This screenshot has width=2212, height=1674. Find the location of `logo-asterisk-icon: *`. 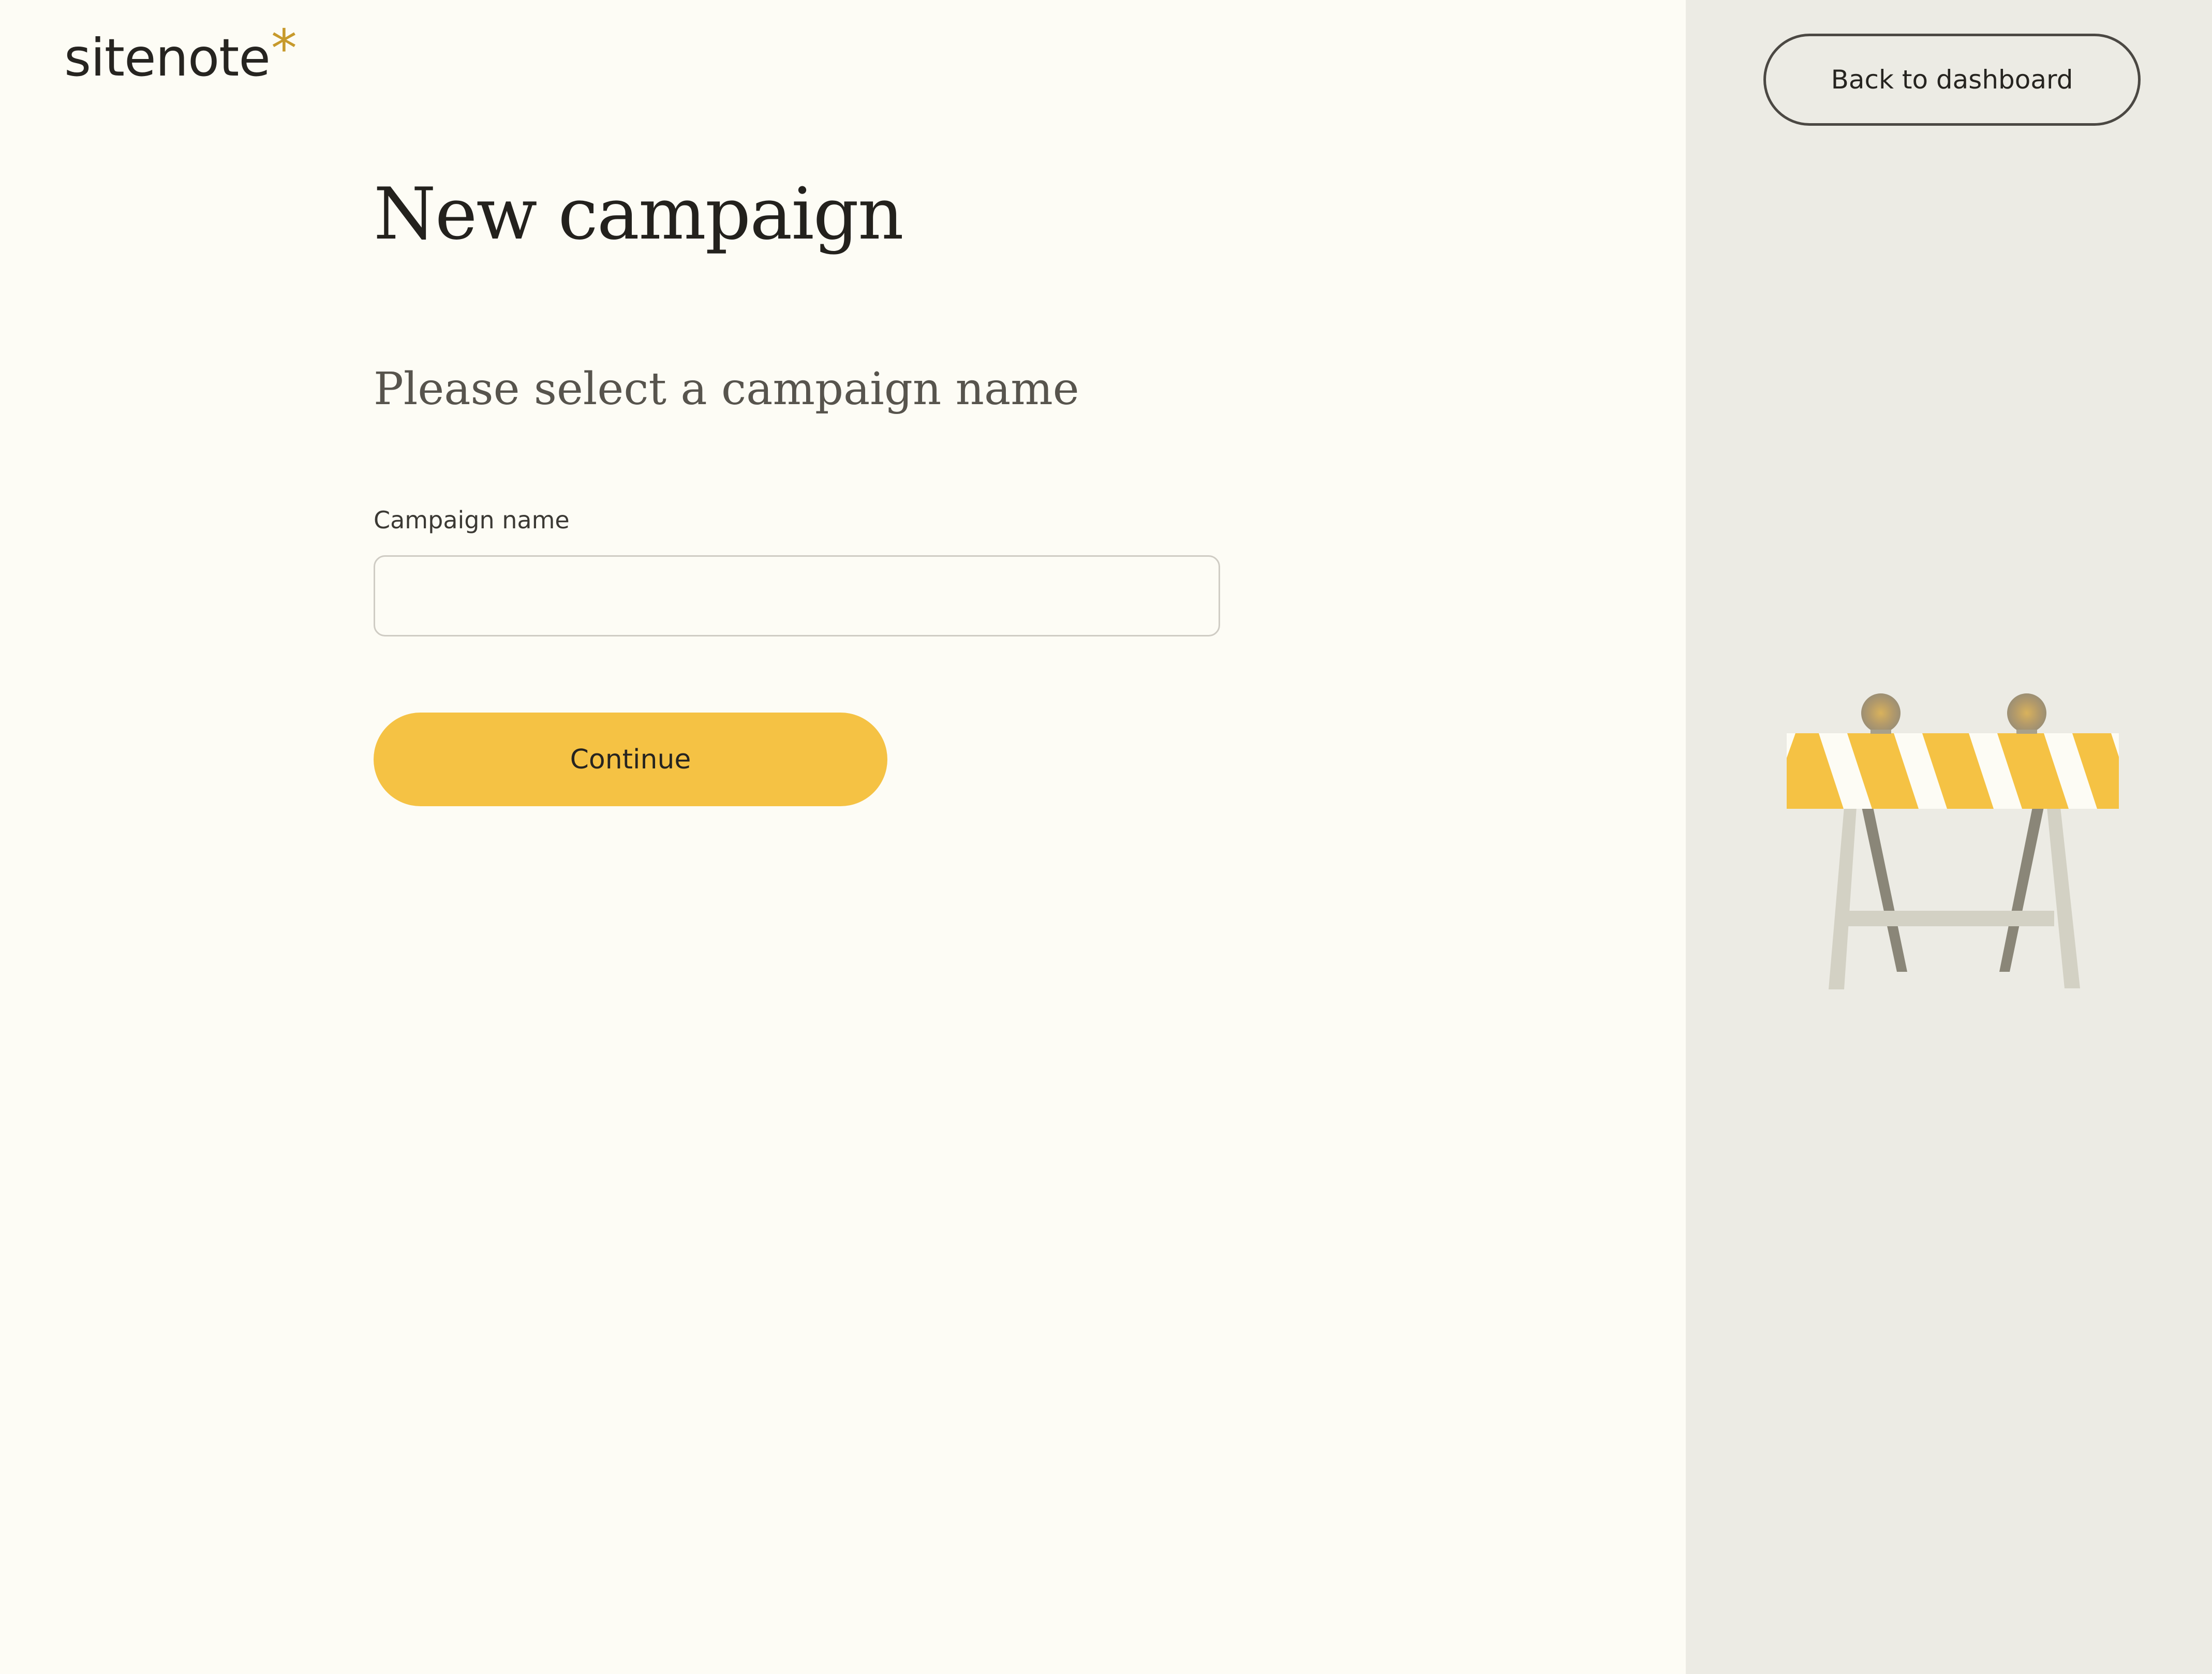

logo-asterisk-icon: * is located at coordinates (284, 48).